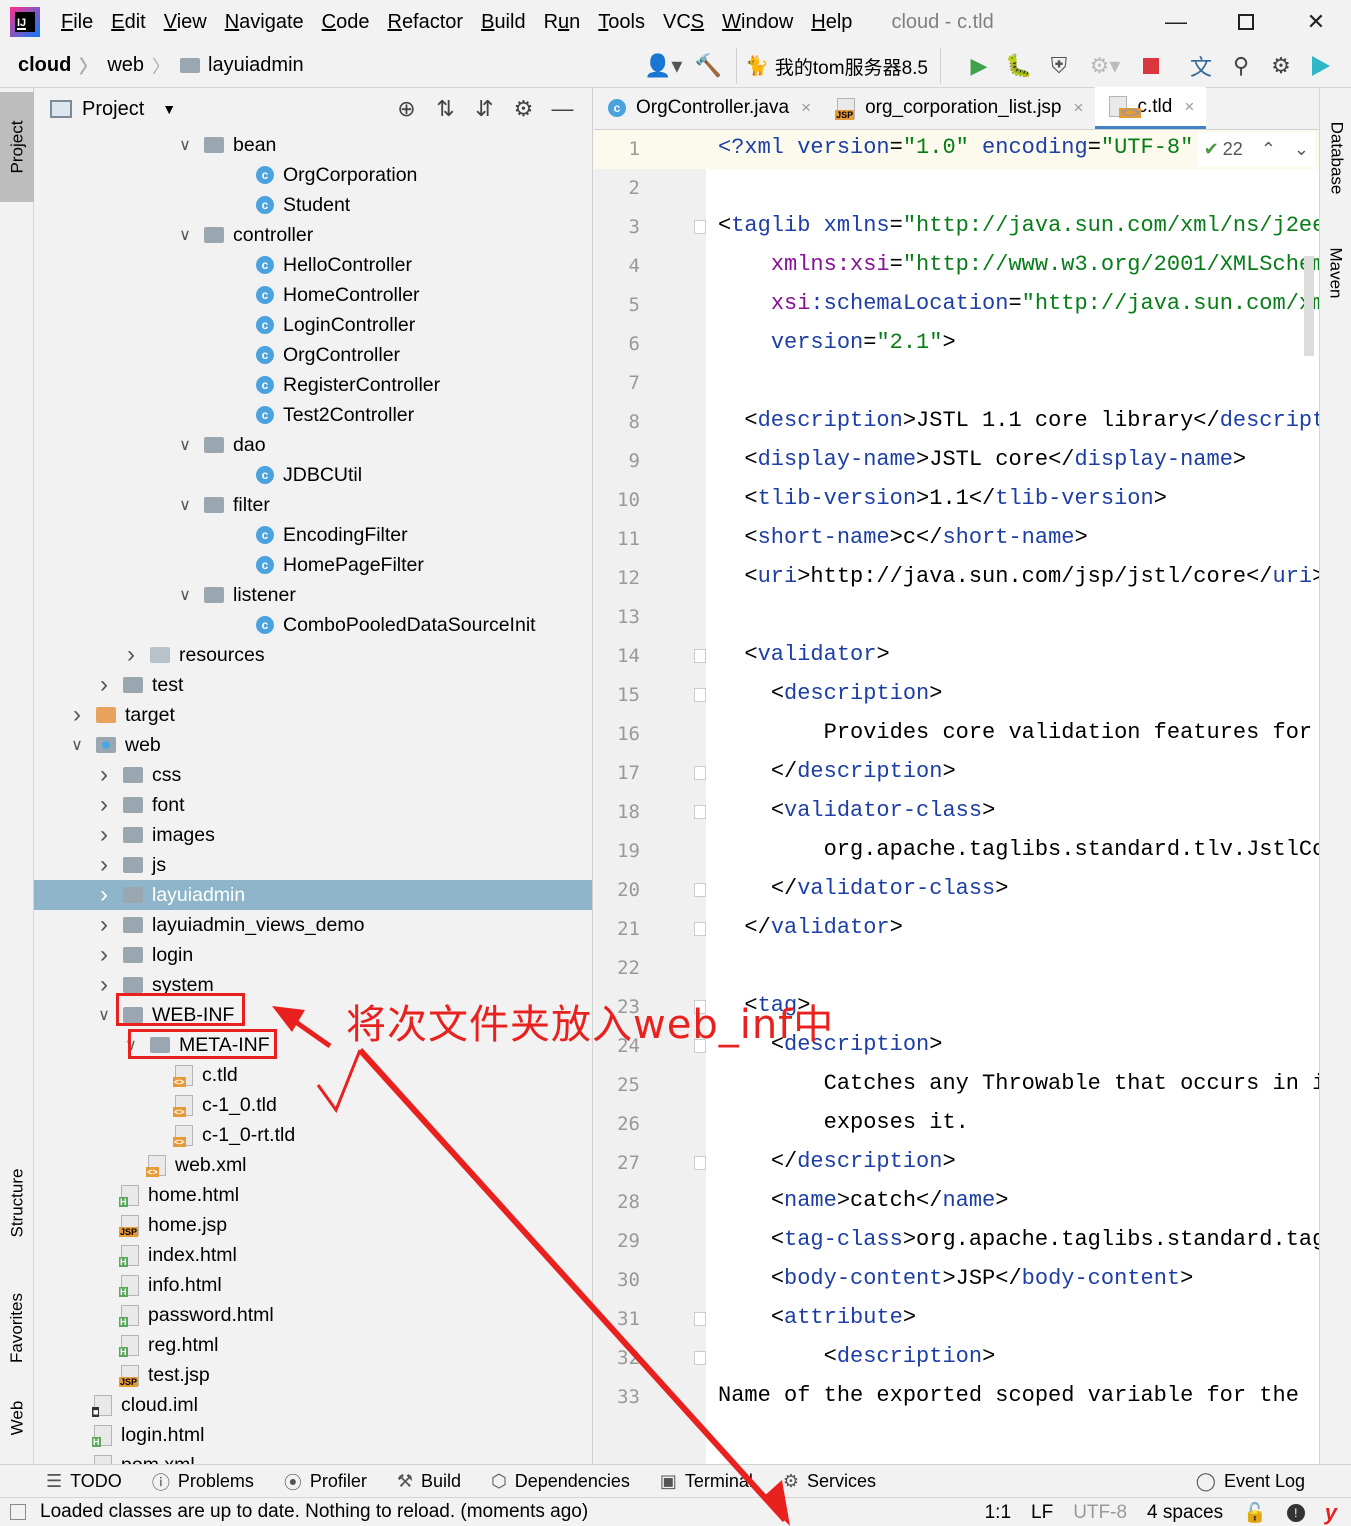  Describe the element at coordinates (313, 1195) in the screenshot. I see `tree-node: Hhome.html` at that location.